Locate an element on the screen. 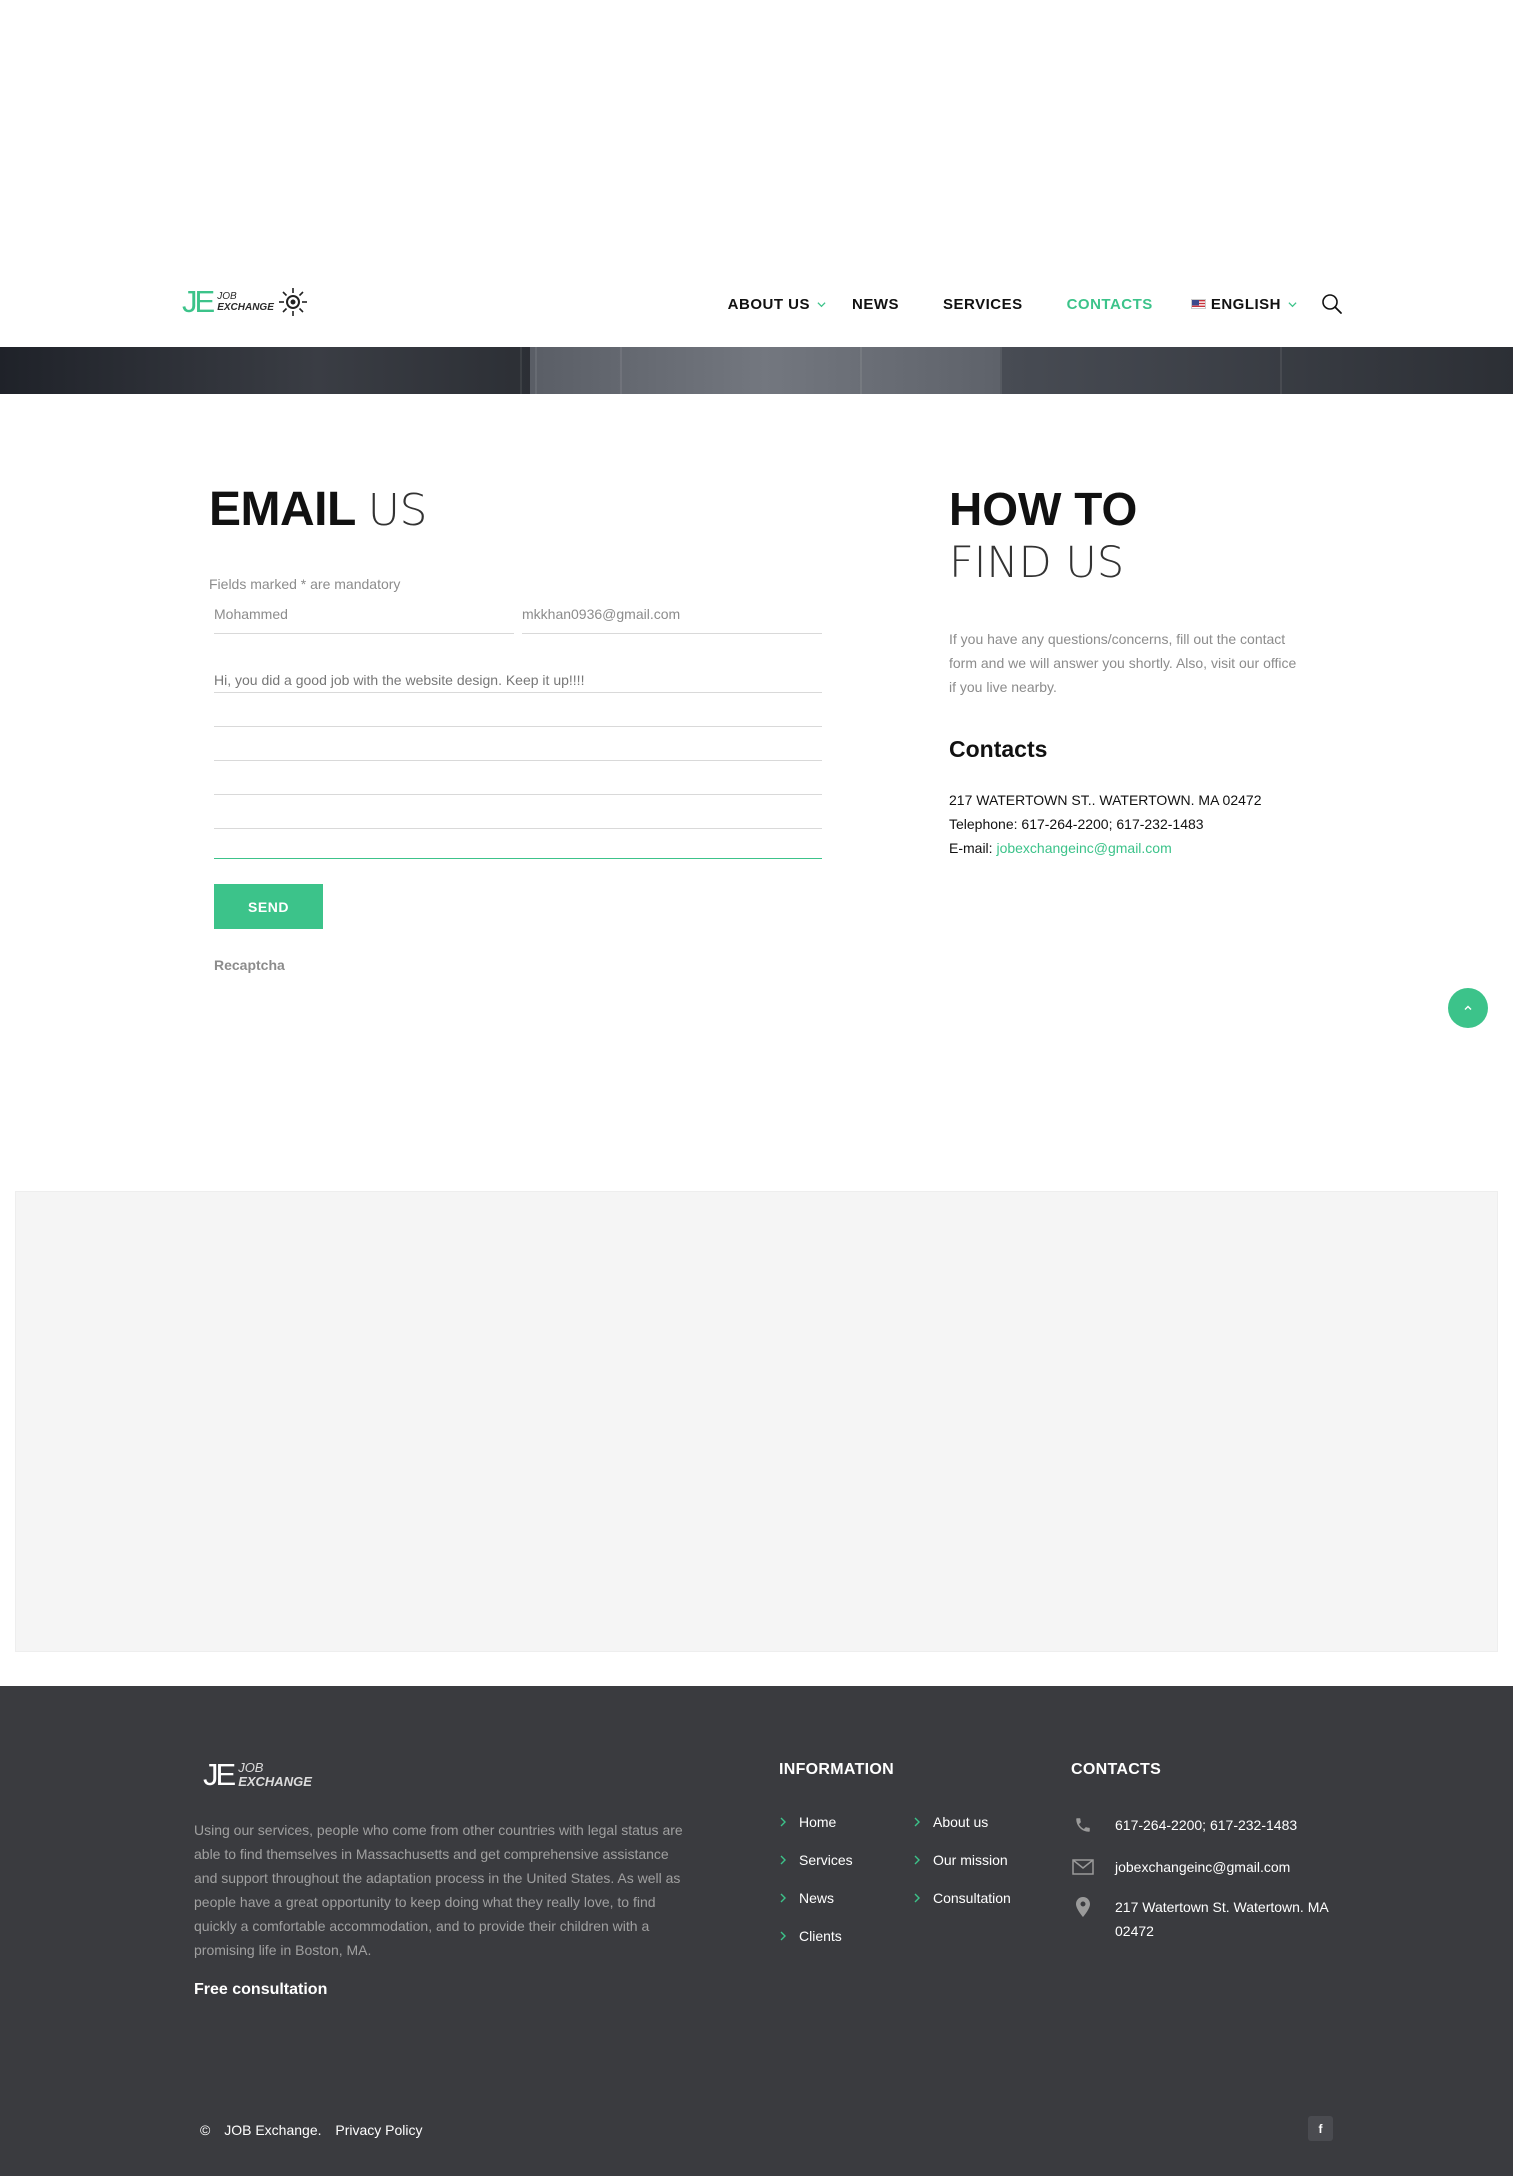 Image resolution: width=1513 pixels, height=2176 pixels. footer-link-clients: Clients is located at coordinates (816, 1947).